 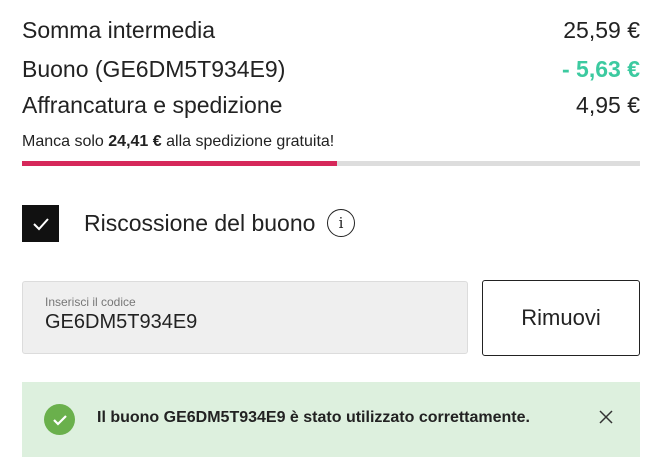 What do you see at coordinates (608, 104) in the screenshot?
I see `shipping-cost-value: 4,95 €` at bounding box center [608, 104].